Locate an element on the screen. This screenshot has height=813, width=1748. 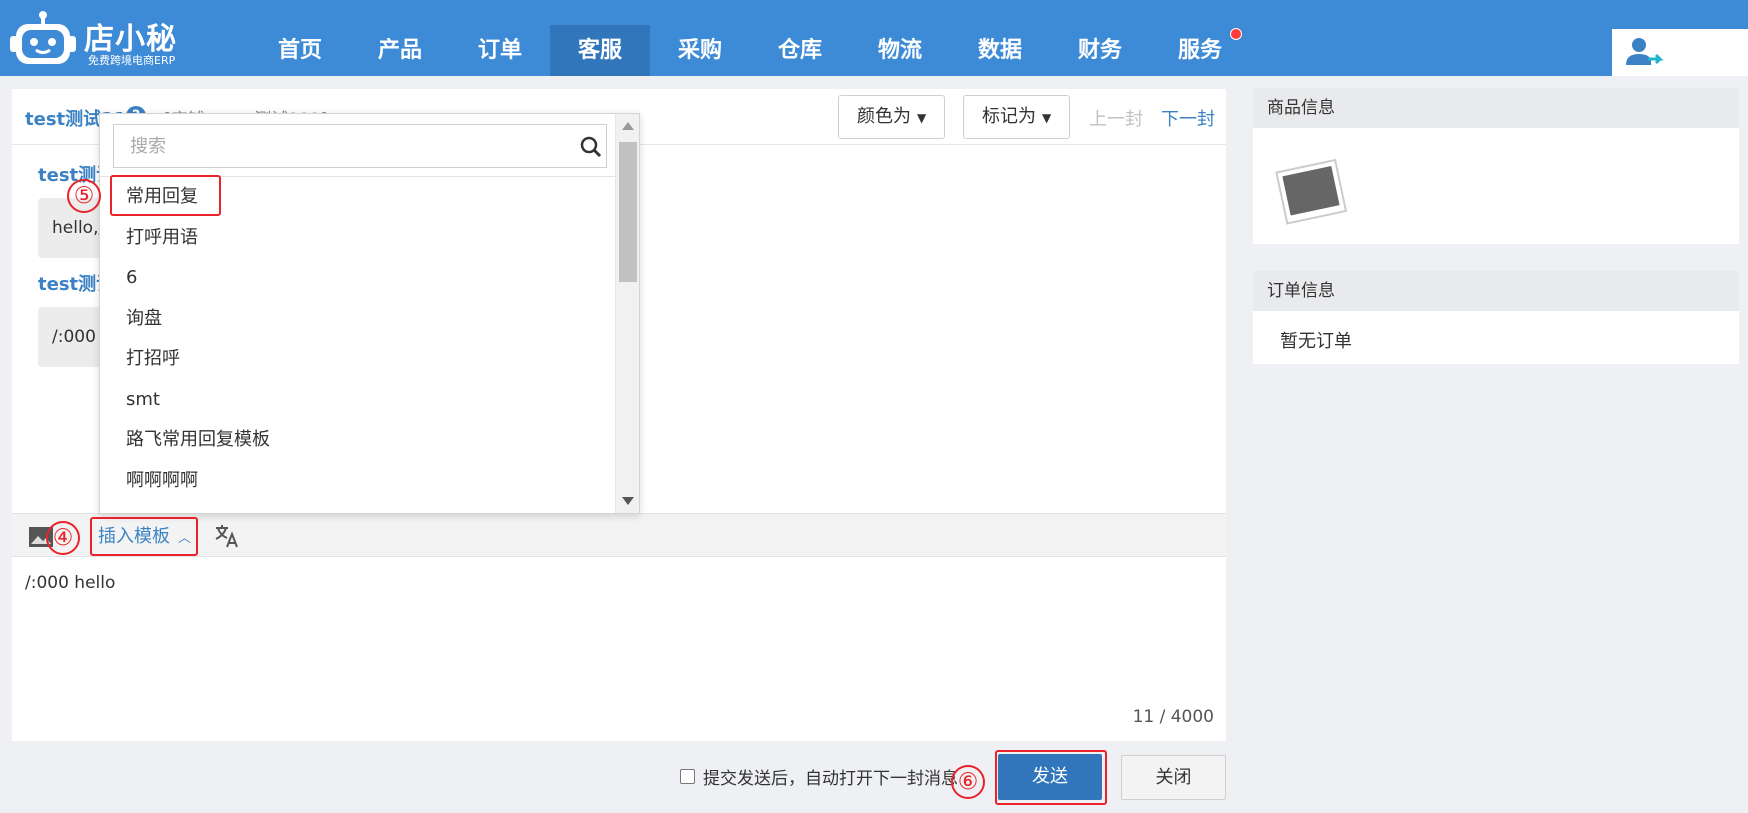
step-5-marker: ⑤ is located at coordinates (84, 196).